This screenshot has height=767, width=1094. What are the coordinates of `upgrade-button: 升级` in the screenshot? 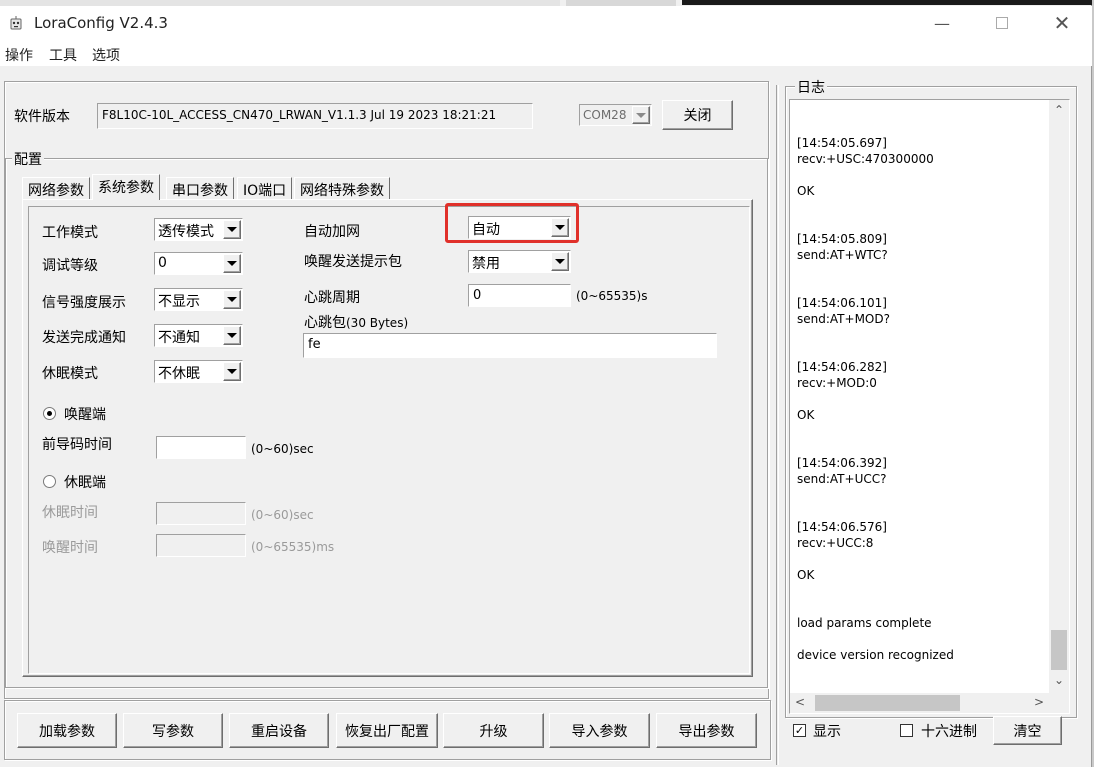 It's located at (493, 730).